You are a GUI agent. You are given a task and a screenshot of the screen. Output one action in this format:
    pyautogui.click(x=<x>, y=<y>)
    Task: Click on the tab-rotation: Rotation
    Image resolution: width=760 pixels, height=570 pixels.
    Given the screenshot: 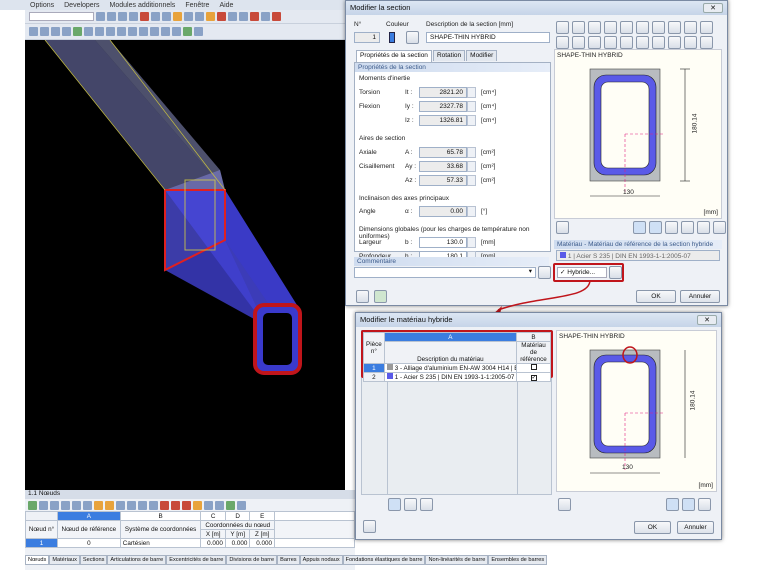 What is the action you would take?
    pyautogui.click(x=449, y=55)
    